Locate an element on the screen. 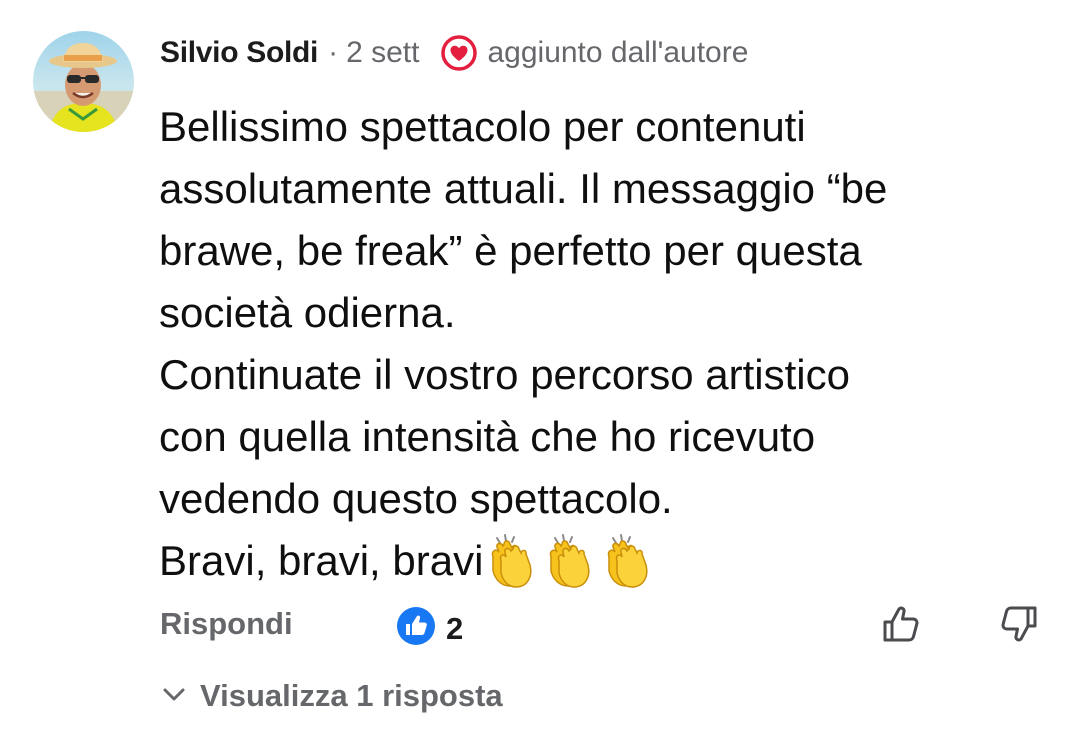 This screenshot has height=749, width=1080. comment-line: Continuate il vostro percorso artistico is located at coordinates (504, 374).